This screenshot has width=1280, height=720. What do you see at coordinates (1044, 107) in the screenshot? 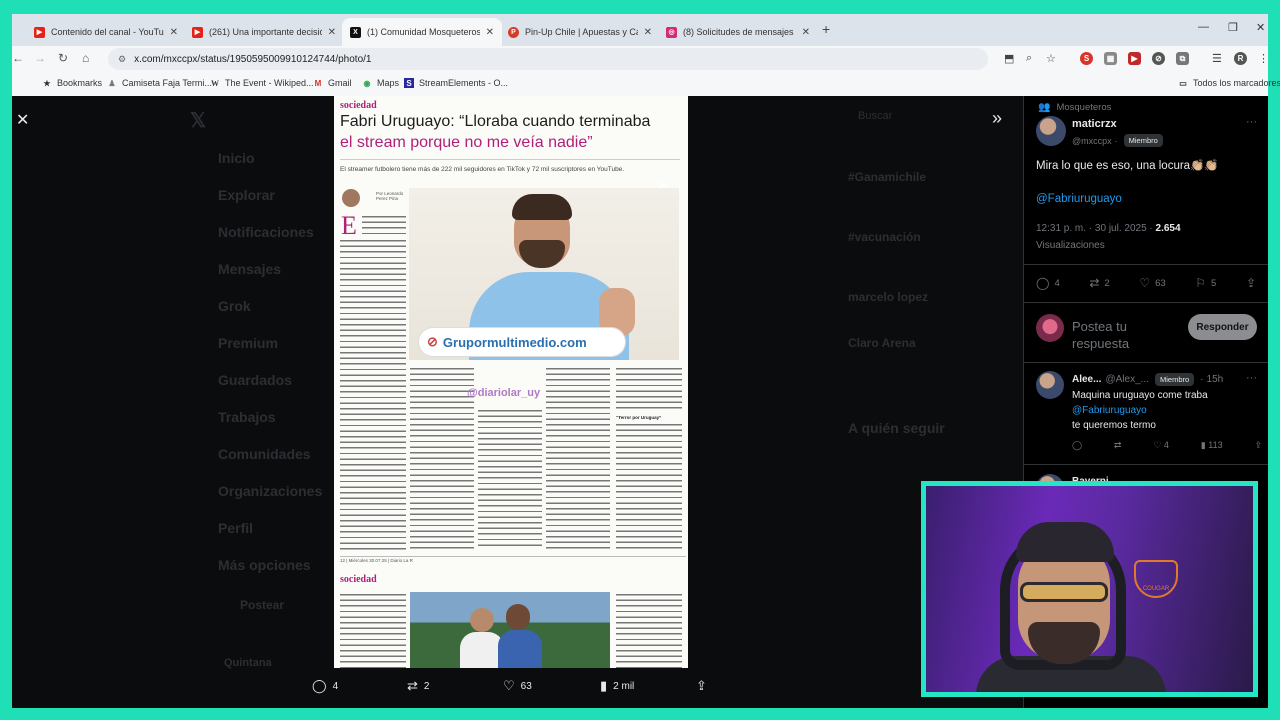
I see `community-icon: 👥` at bounding box center [1044, 107].